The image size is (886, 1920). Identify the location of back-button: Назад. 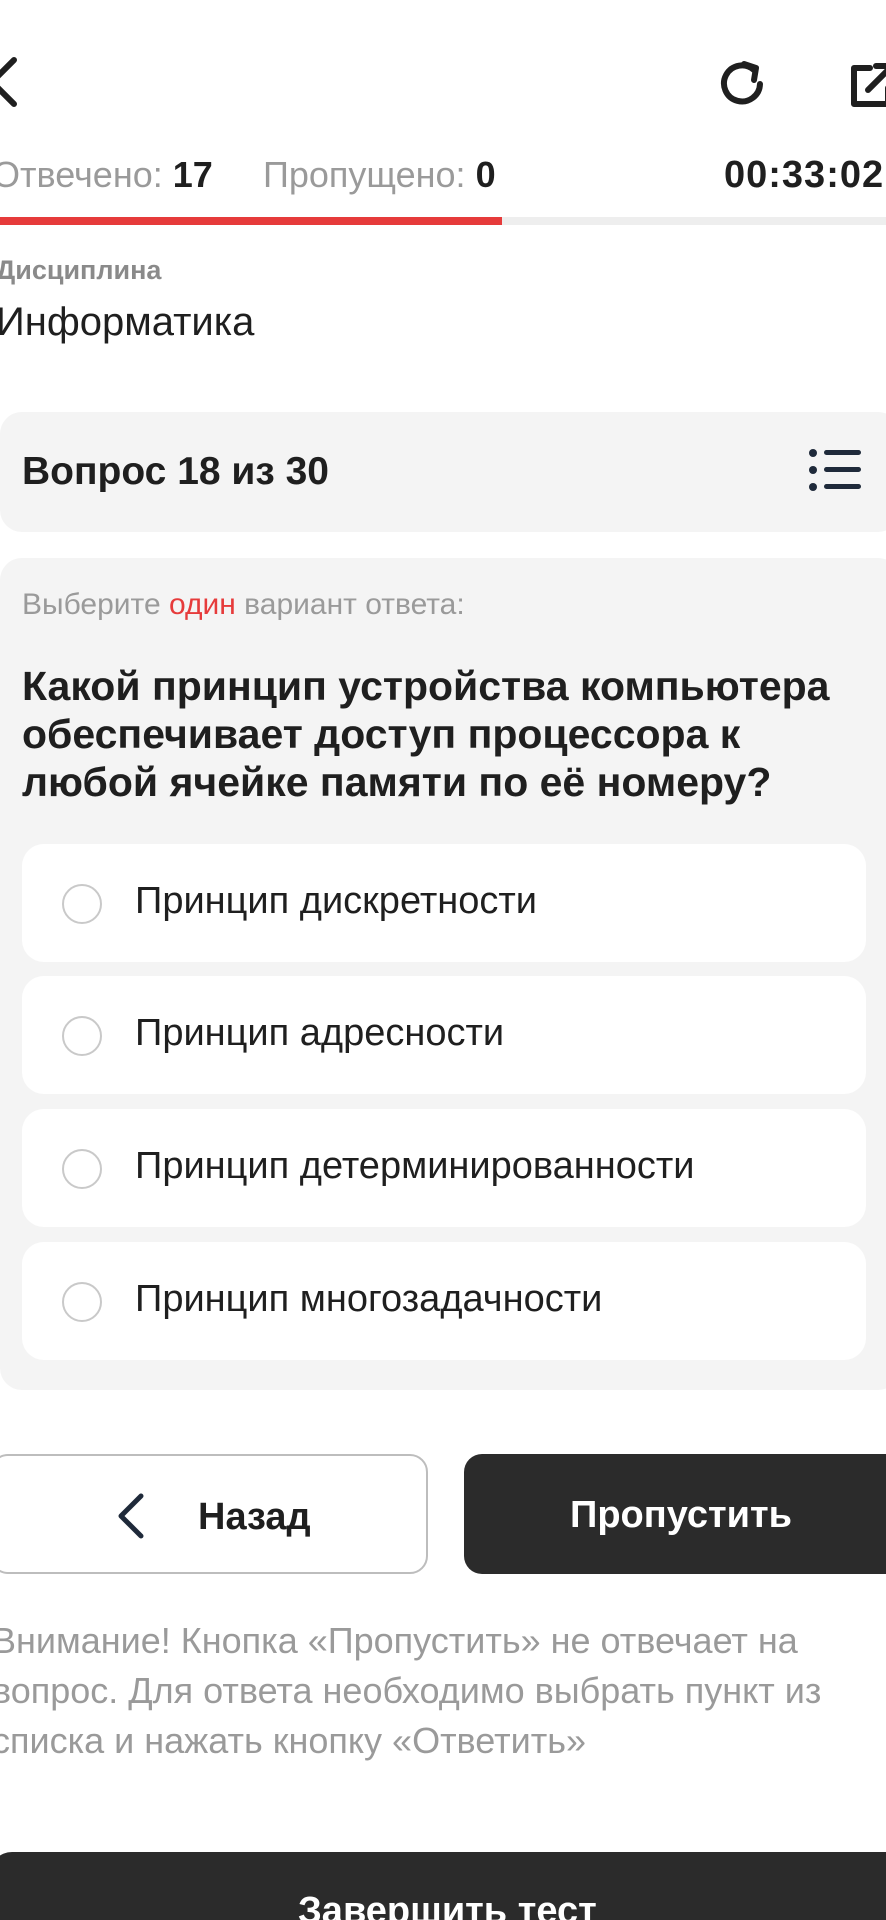
(214, 1514).